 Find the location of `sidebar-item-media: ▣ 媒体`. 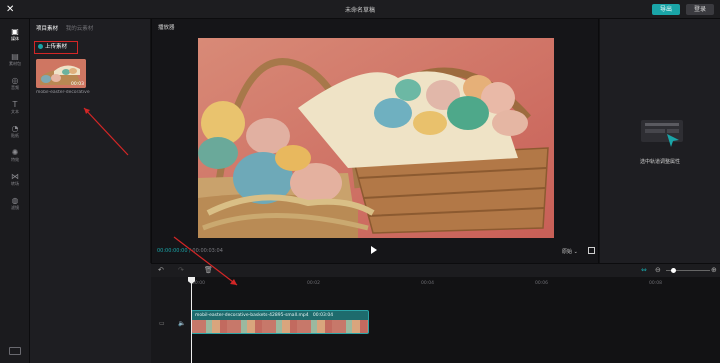

sidebar-item-media: ▣ 媒体 is located at coordinates (15, 34).